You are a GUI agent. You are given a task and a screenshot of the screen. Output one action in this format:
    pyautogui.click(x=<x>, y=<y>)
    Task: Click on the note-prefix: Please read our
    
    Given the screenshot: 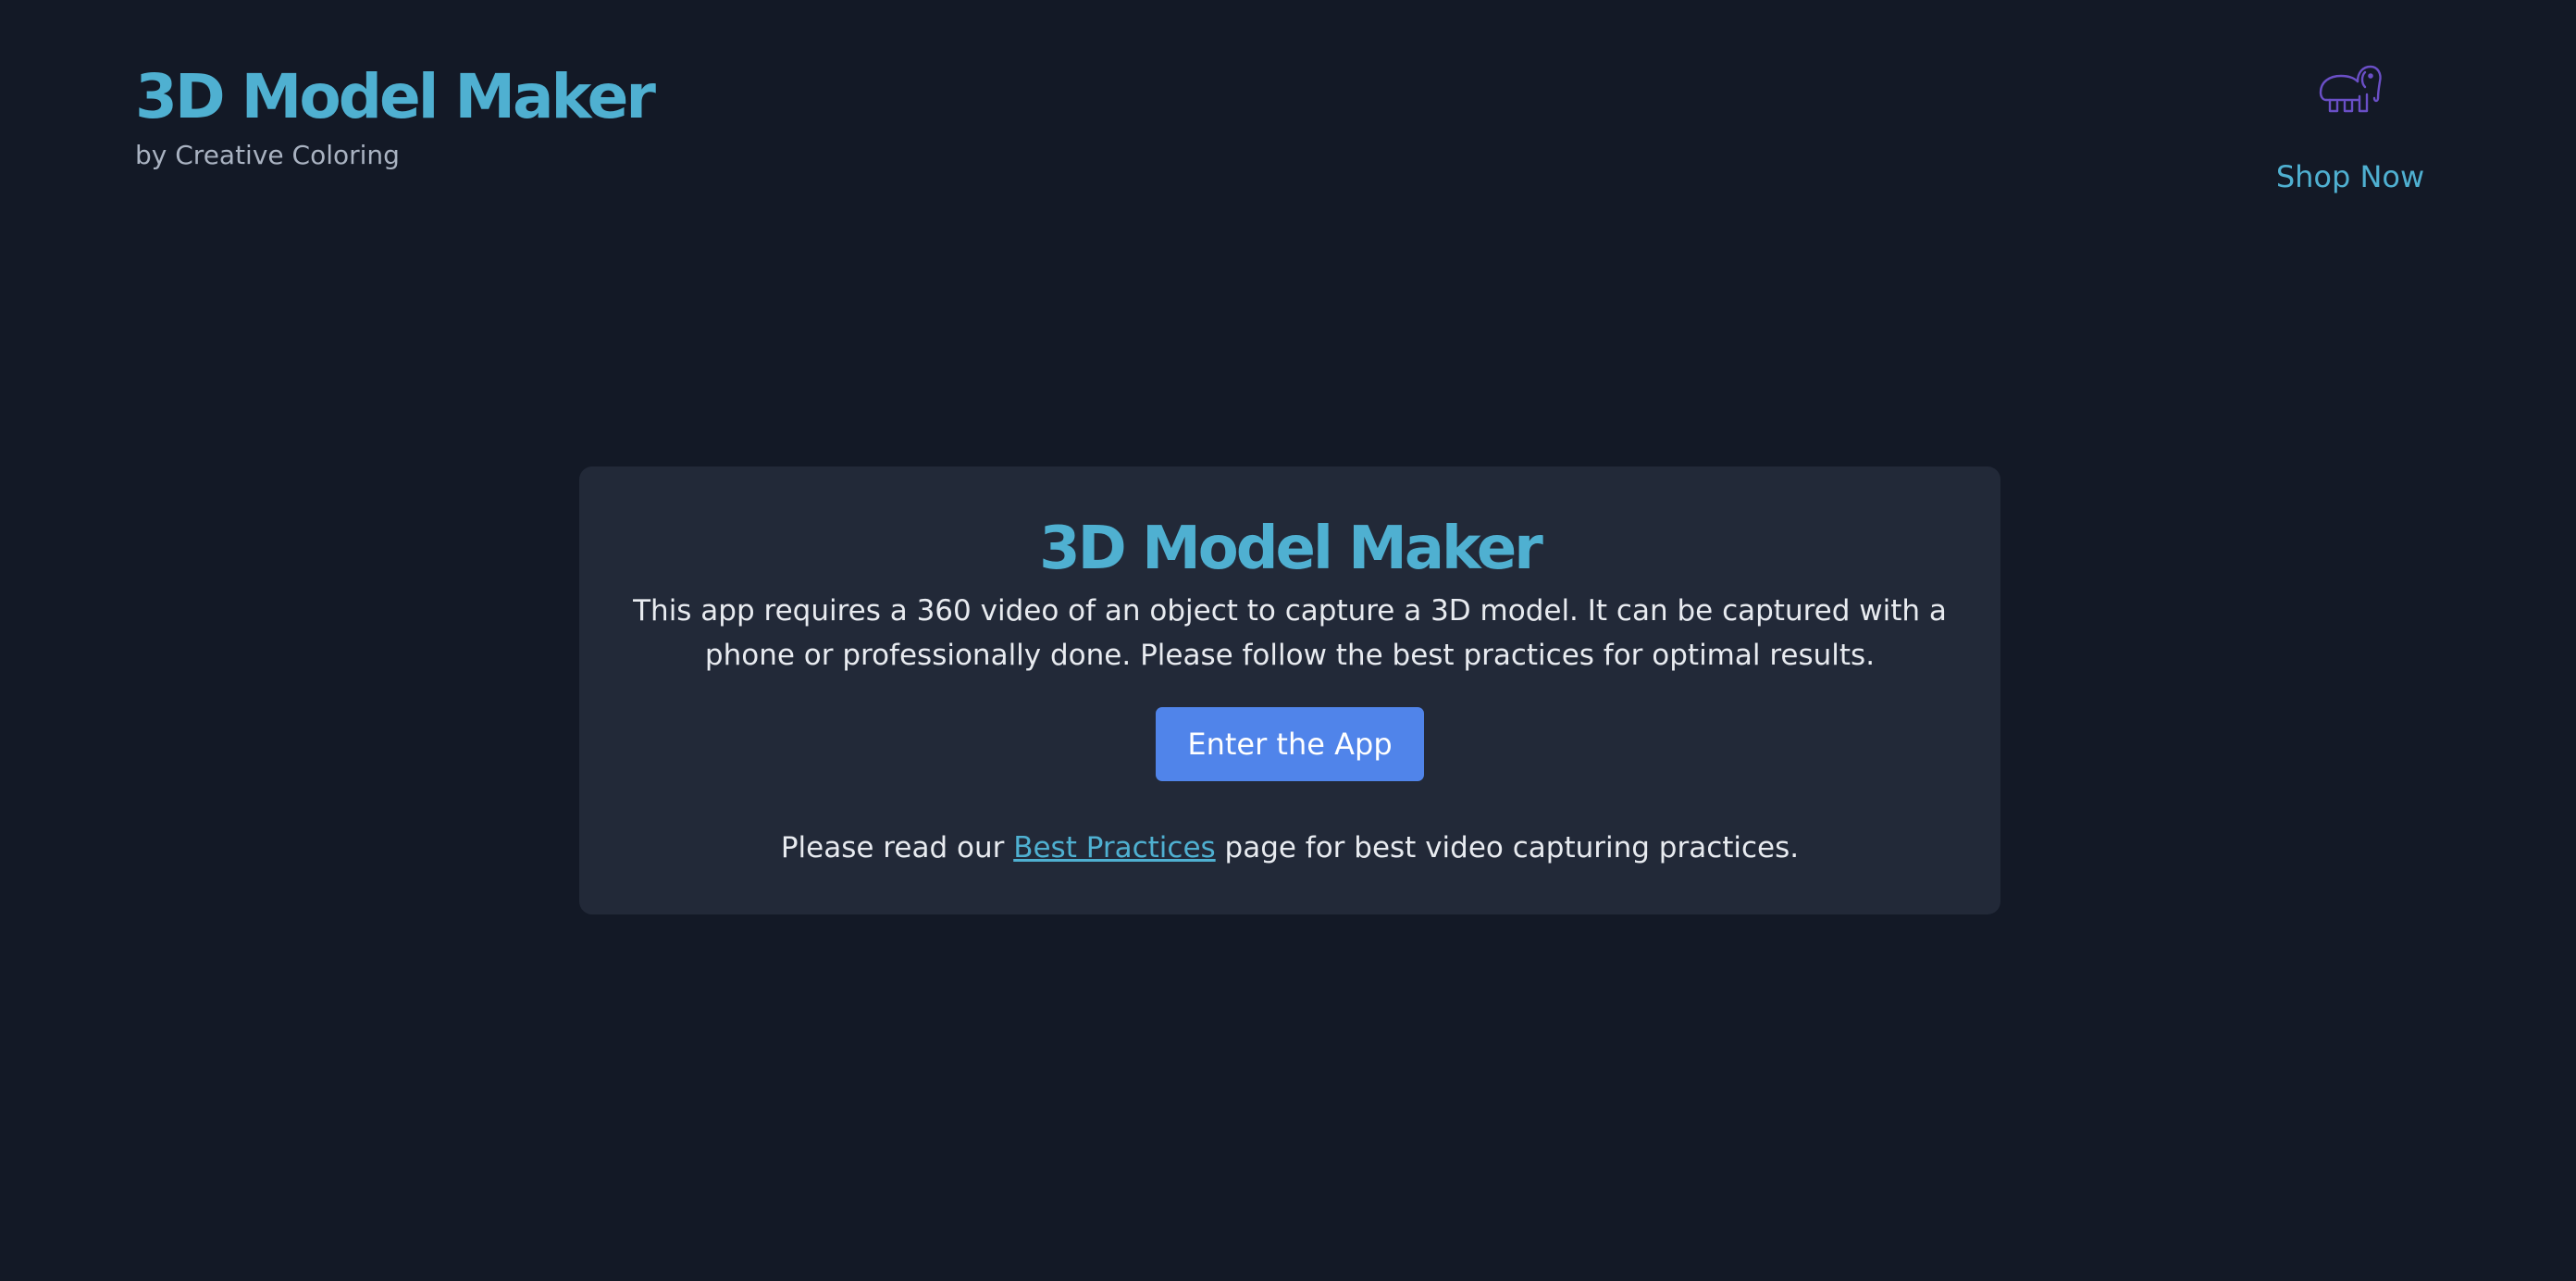 What is the action you would take?
    pyautogui.click(x=897, y=847)
    